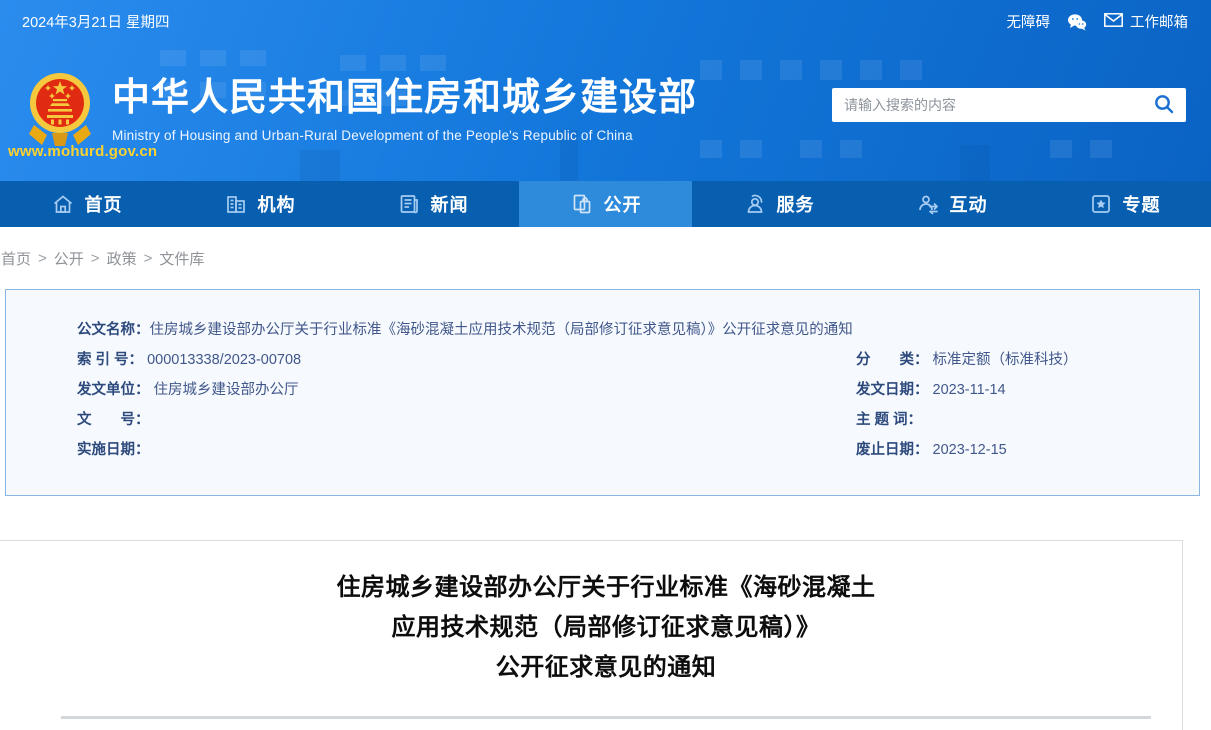  Describe the element at coordinates (892, 360) in the screenshot. I see `category-label: 分 类：` at that location.